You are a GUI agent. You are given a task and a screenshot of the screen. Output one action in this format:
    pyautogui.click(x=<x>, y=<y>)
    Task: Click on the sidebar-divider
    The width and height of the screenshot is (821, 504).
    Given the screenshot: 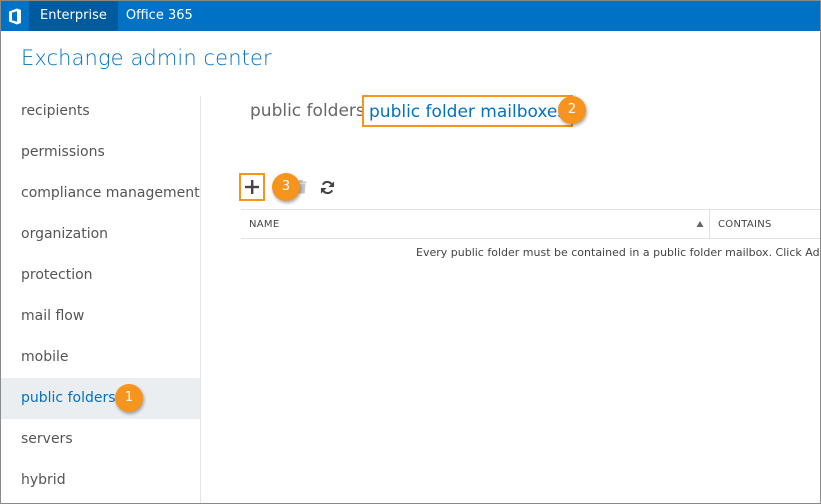 What is the action you would take?
    pyautogui.click(x=200, y=299)
    